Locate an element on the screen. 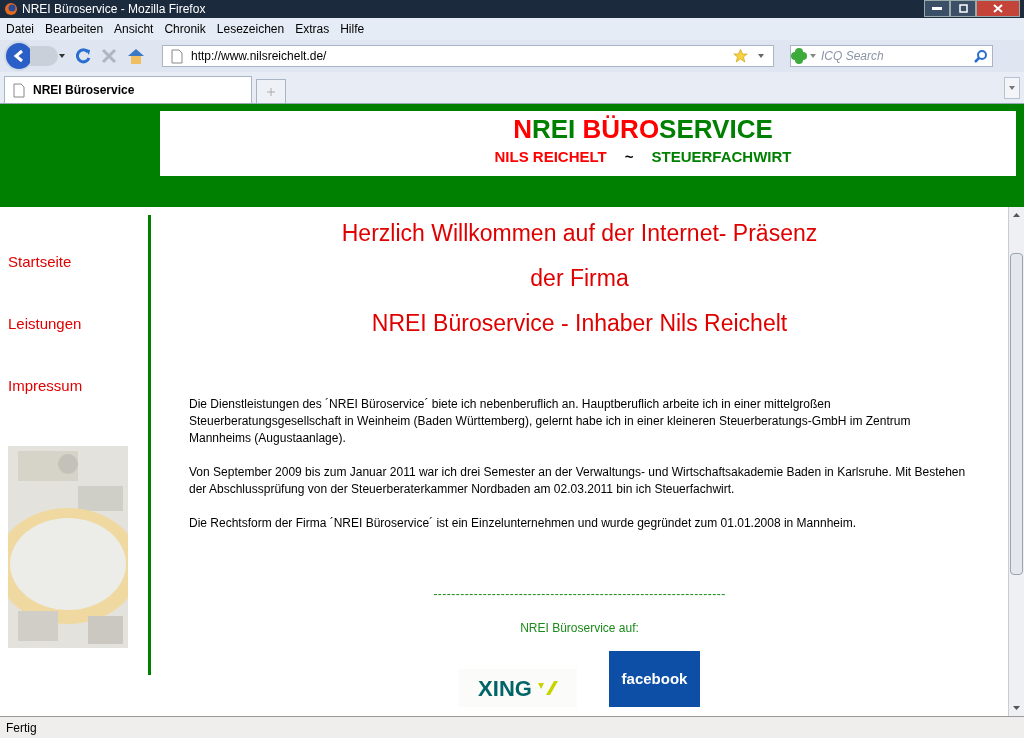  restore-icon is located at coordinates (963, 8).